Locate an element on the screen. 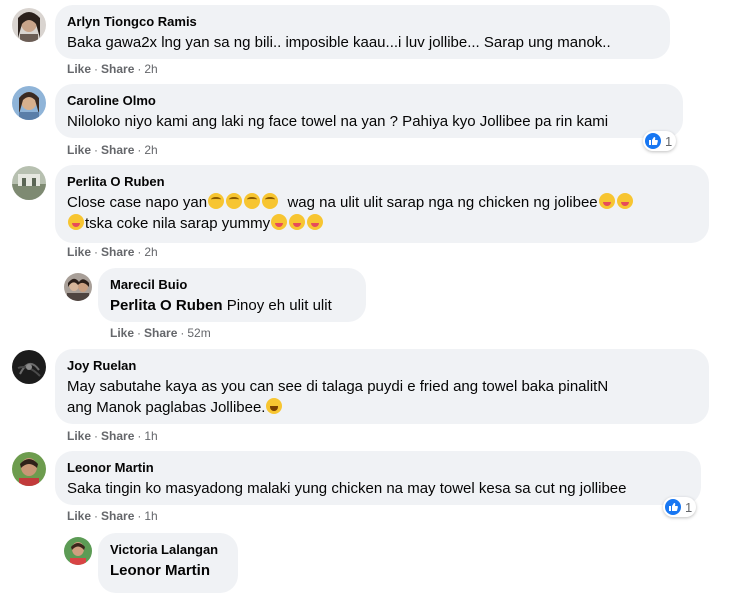  comment-author: Joy Ruelan is located at coordinates (382, 365).